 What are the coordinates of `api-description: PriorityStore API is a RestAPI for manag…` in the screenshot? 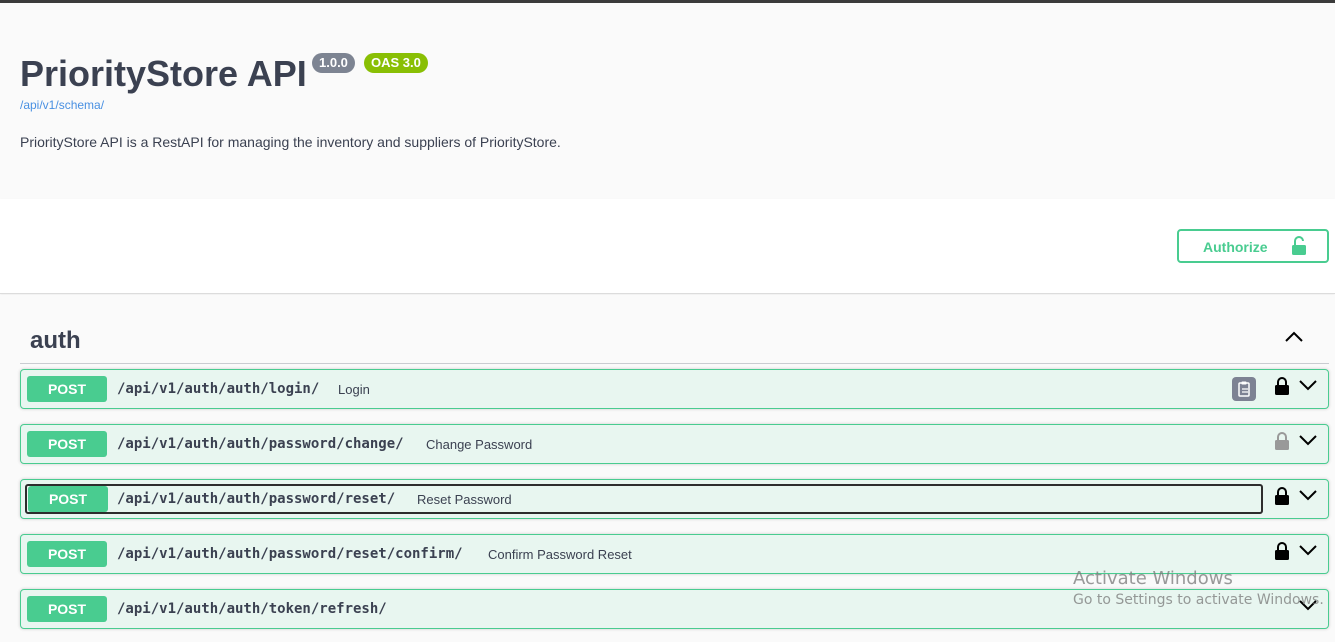 It's located at (290, 142).